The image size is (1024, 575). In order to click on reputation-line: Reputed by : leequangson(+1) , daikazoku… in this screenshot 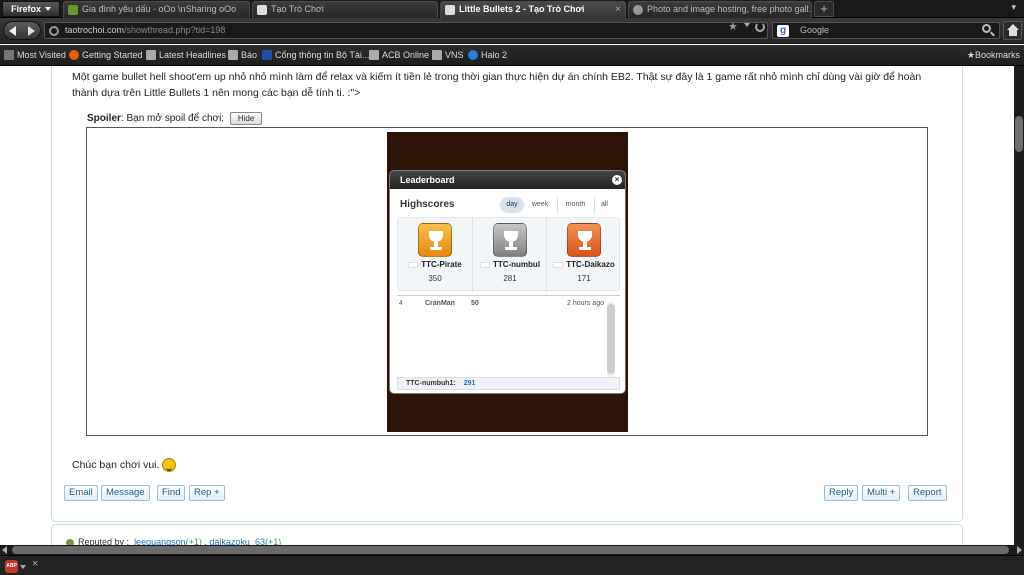, I will do `click(173, 541)`.